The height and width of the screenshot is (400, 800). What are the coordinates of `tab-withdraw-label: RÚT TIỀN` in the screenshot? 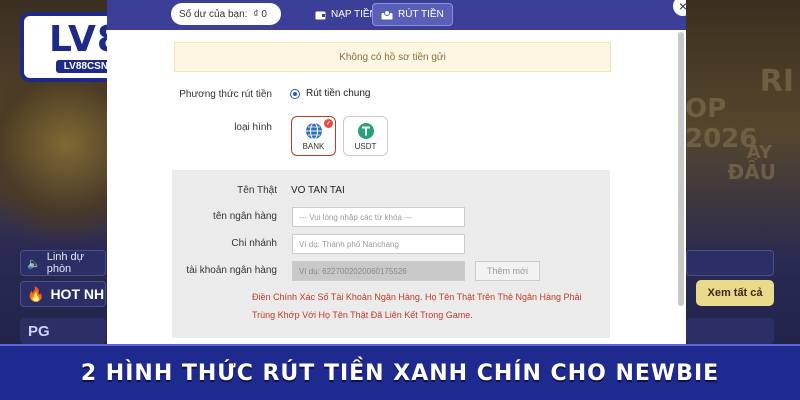 It's located at (421, 14).